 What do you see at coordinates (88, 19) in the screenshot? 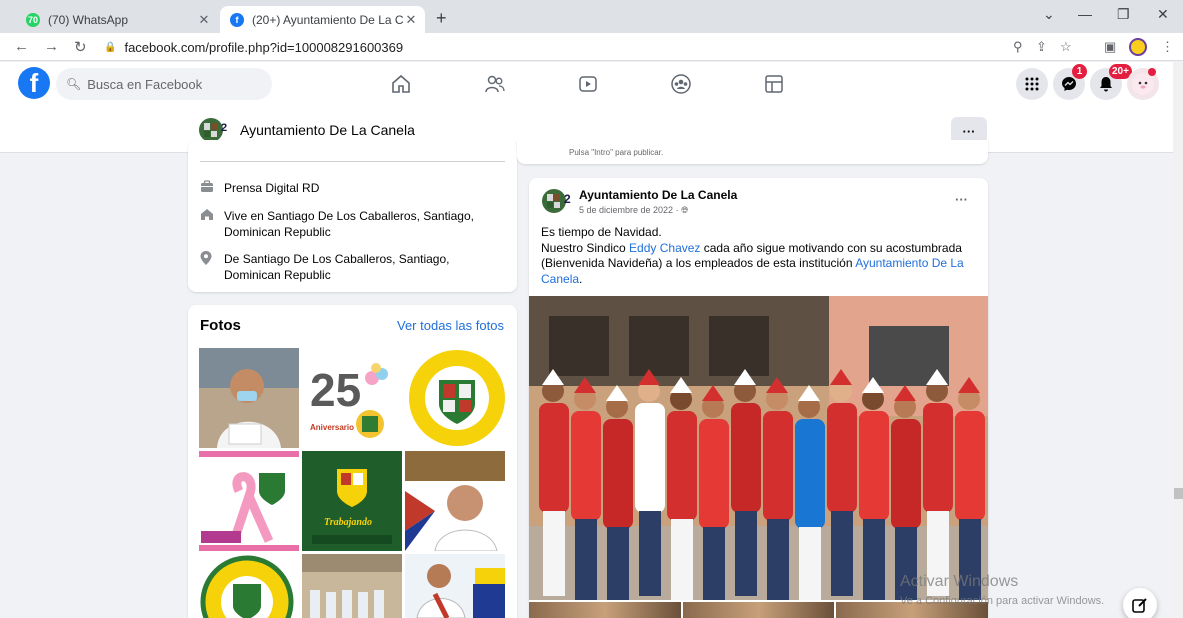
I see `tab-title: (70) WhatsApp` at bounding box center [88, 19].